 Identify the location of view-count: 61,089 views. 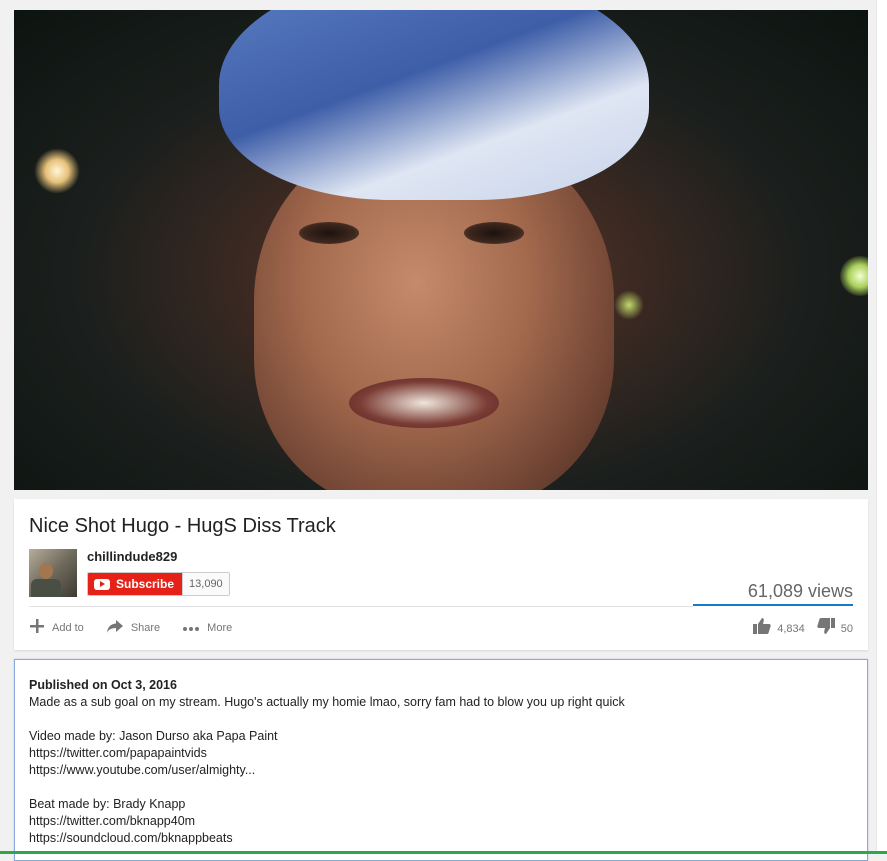
(800, 591).